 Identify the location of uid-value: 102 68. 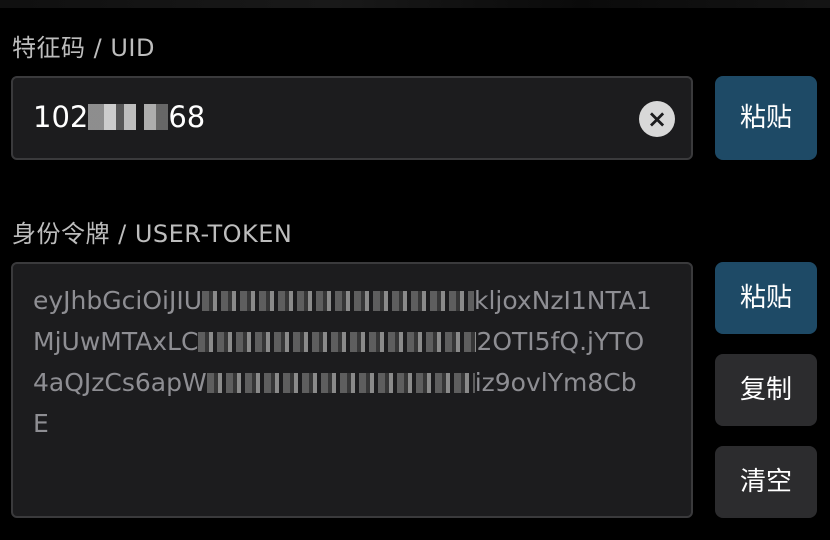
(119, 117).